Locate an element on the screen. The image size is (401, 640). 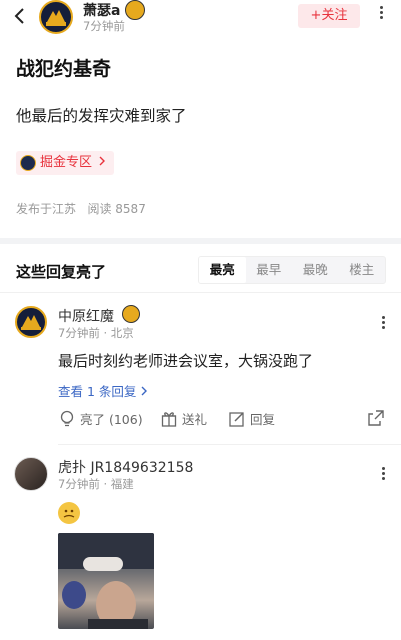
comment-time: 7分钟前 · 北京 is located at coordinates (96, 333).